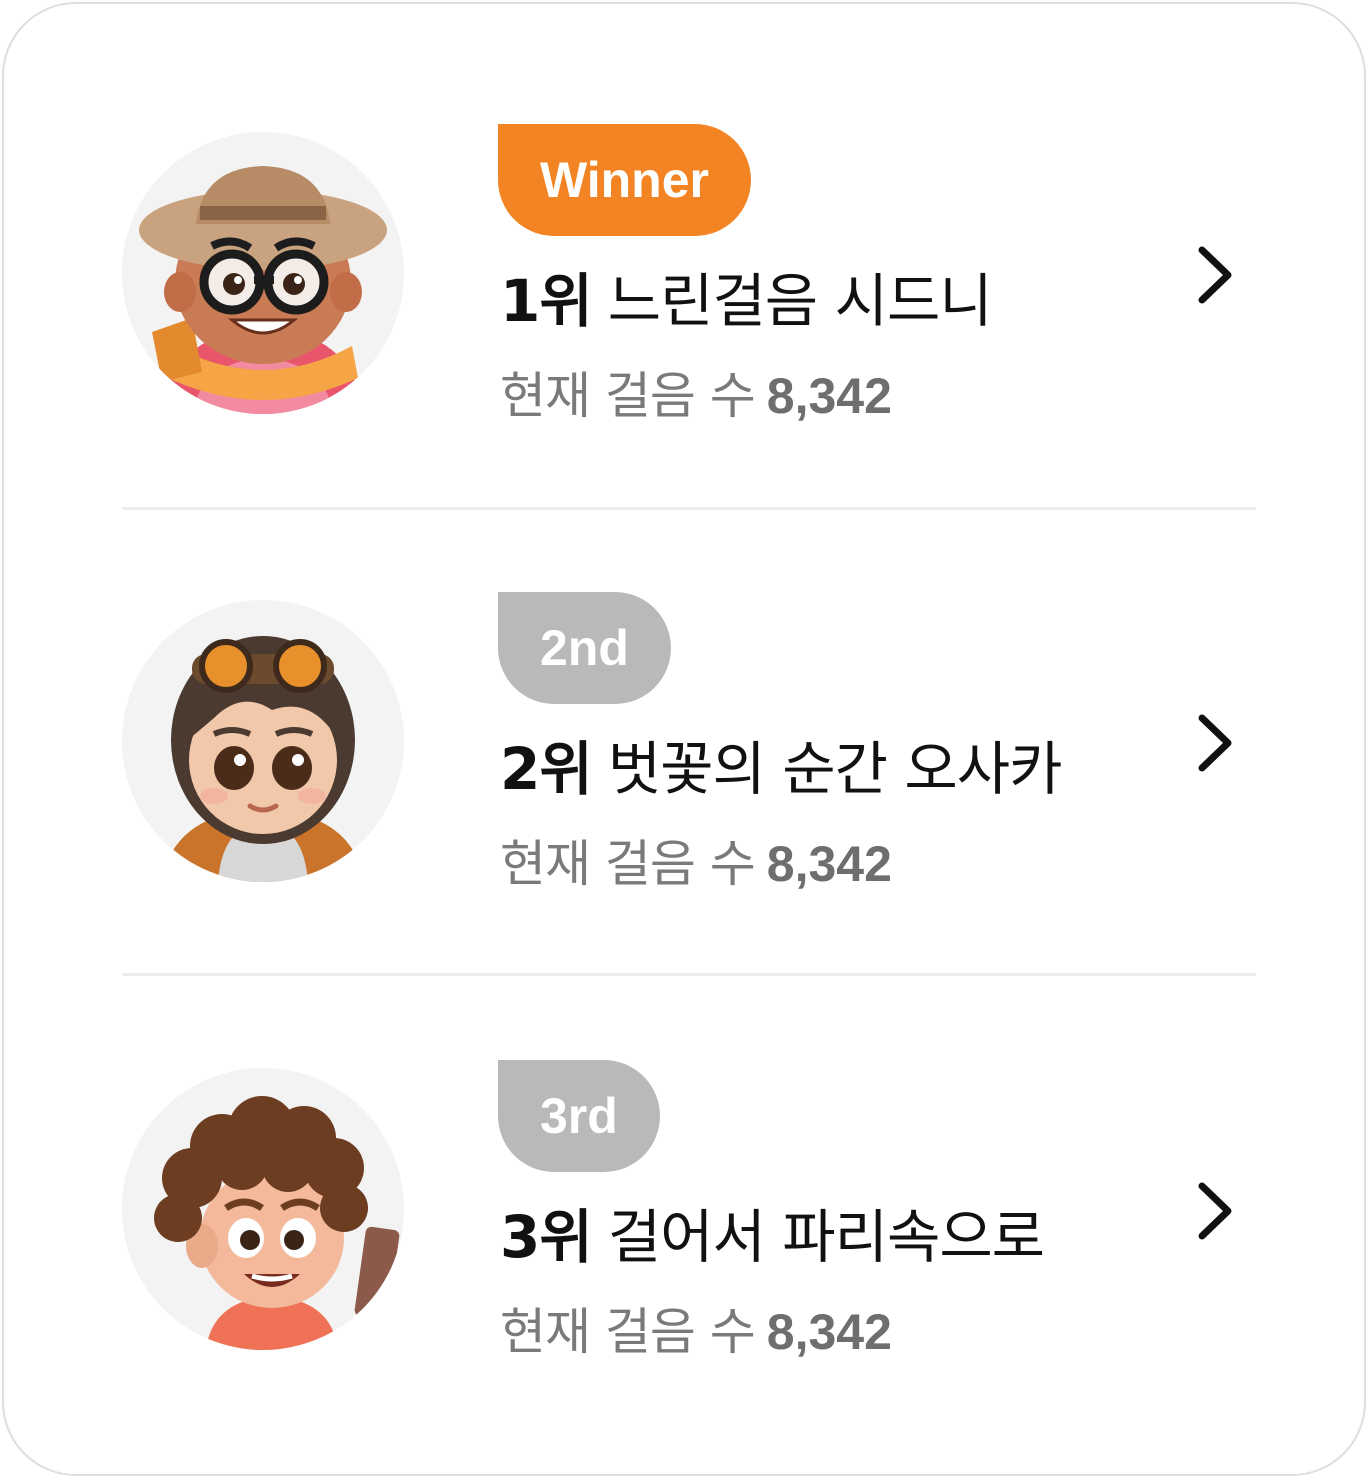 The width and height of the screenshot is (1372, 1480). I want to click on route-name: 벗꽃의 순간 오사카, so click(835, 769).